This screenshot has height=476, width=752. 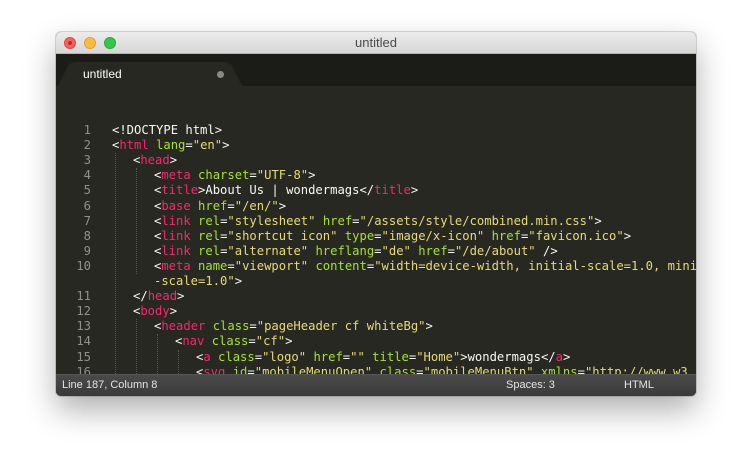 I want to click on title-bar: untitled, so click(x=376, y=43).